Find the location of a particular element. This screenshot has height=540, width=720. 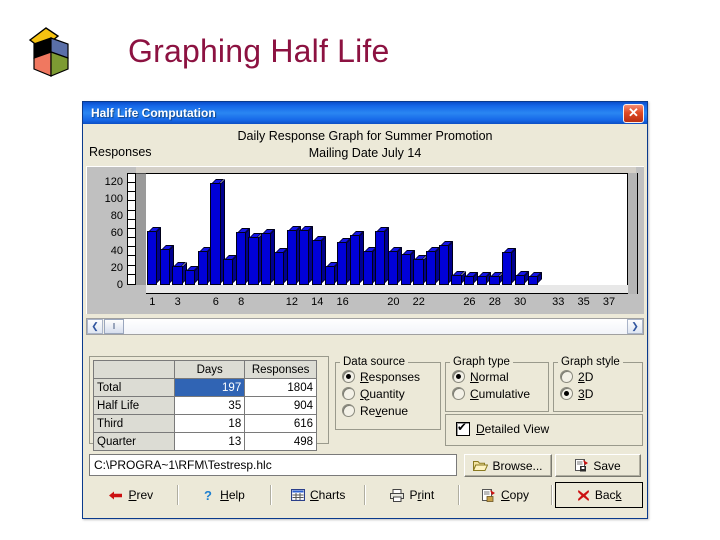

table-row: Quarter 13 498 is located at coordinates (204, 441).